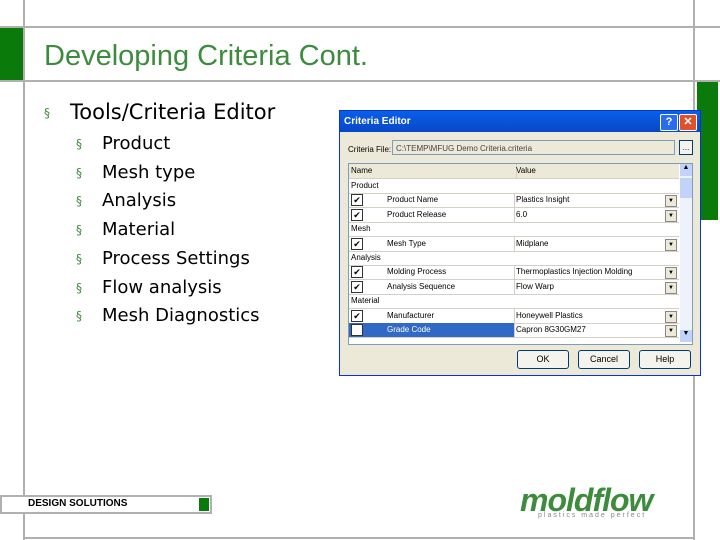  What do you see at coordinates (181, 316) in the screenshot?
I see `bullet-text: Mesh Diagnostics` at bounding box center [181, 316].